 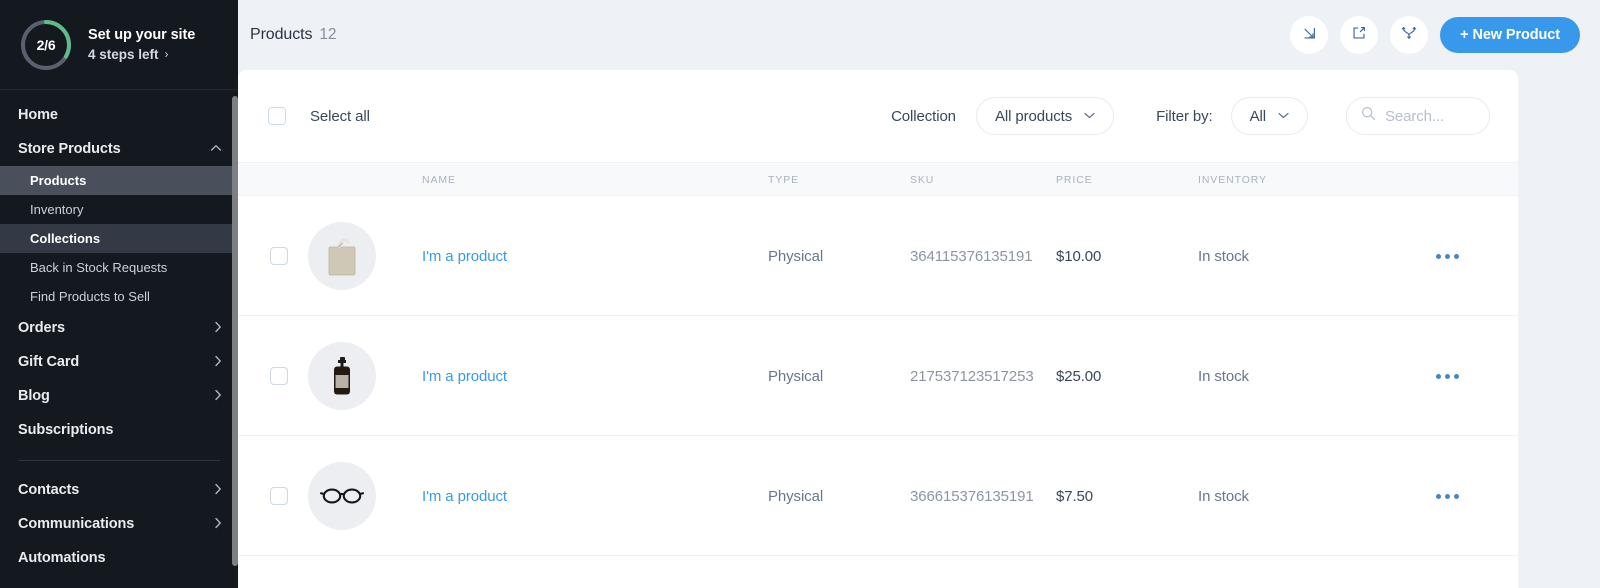 I want to click on progress-ring-label: 2/6, so click(x=46, y=44).